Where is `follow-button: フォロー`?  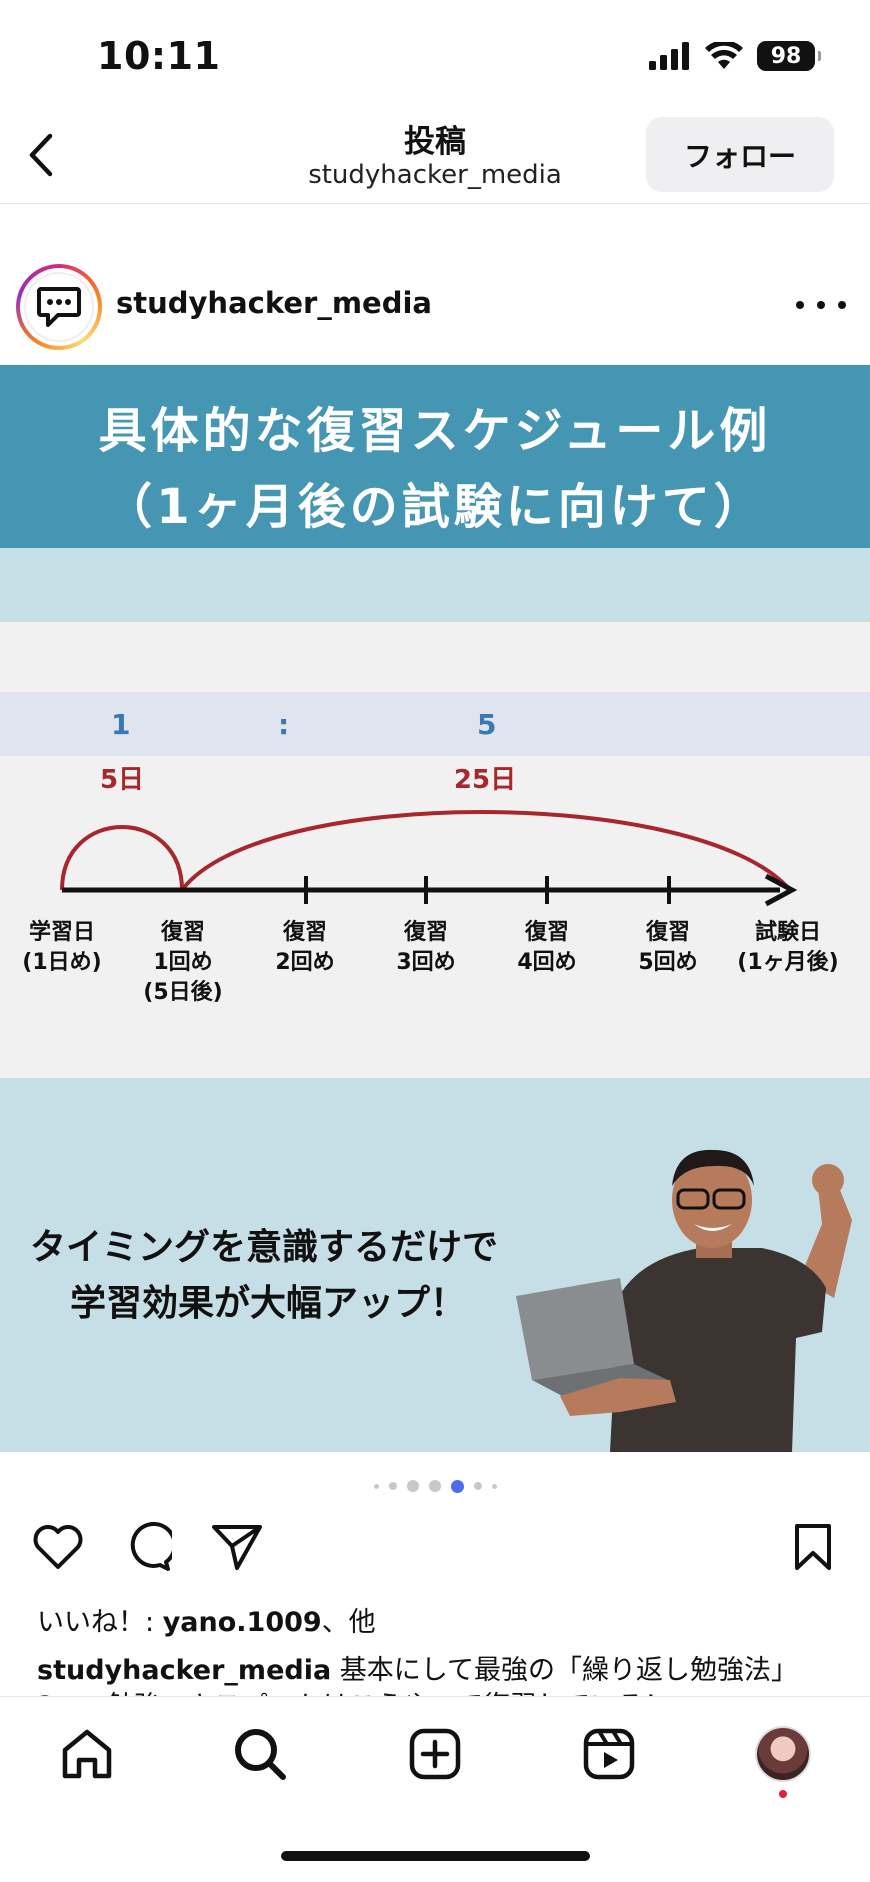 follow-button: フォロー is located at coordinates (740, 154).